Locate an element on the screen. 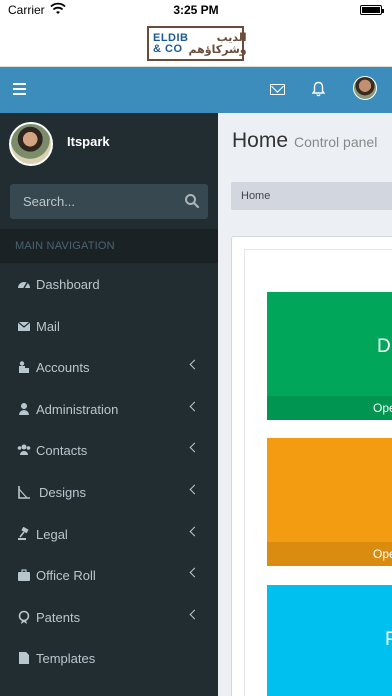  certificate-icon is located at coordinates (24, 617).